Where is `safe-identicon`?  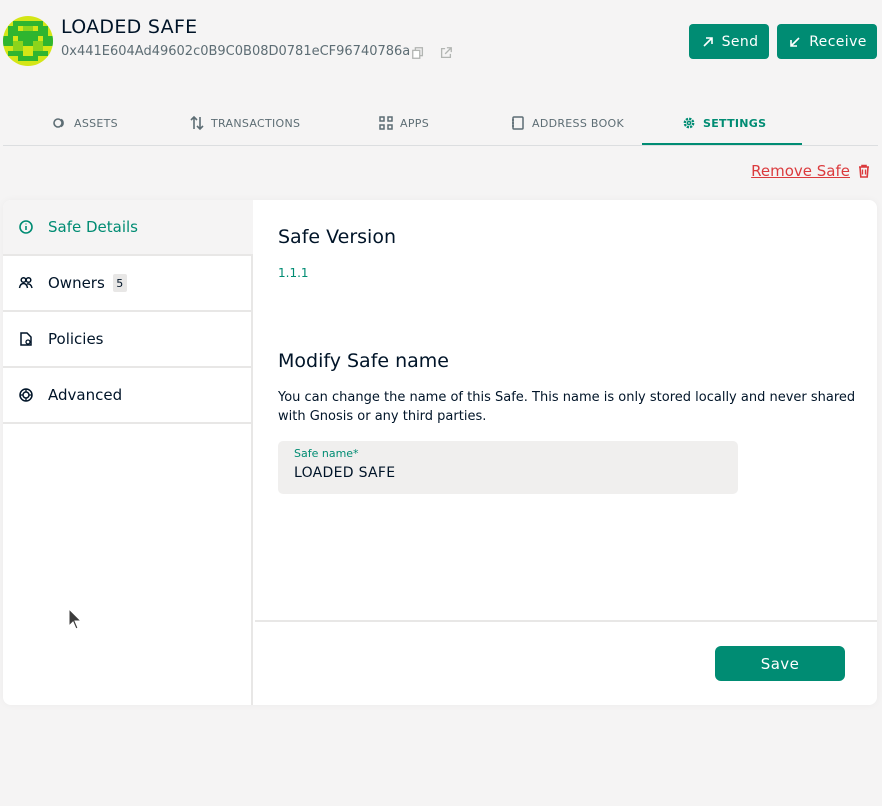
safe-identicon is located at coordinates (28, 41).